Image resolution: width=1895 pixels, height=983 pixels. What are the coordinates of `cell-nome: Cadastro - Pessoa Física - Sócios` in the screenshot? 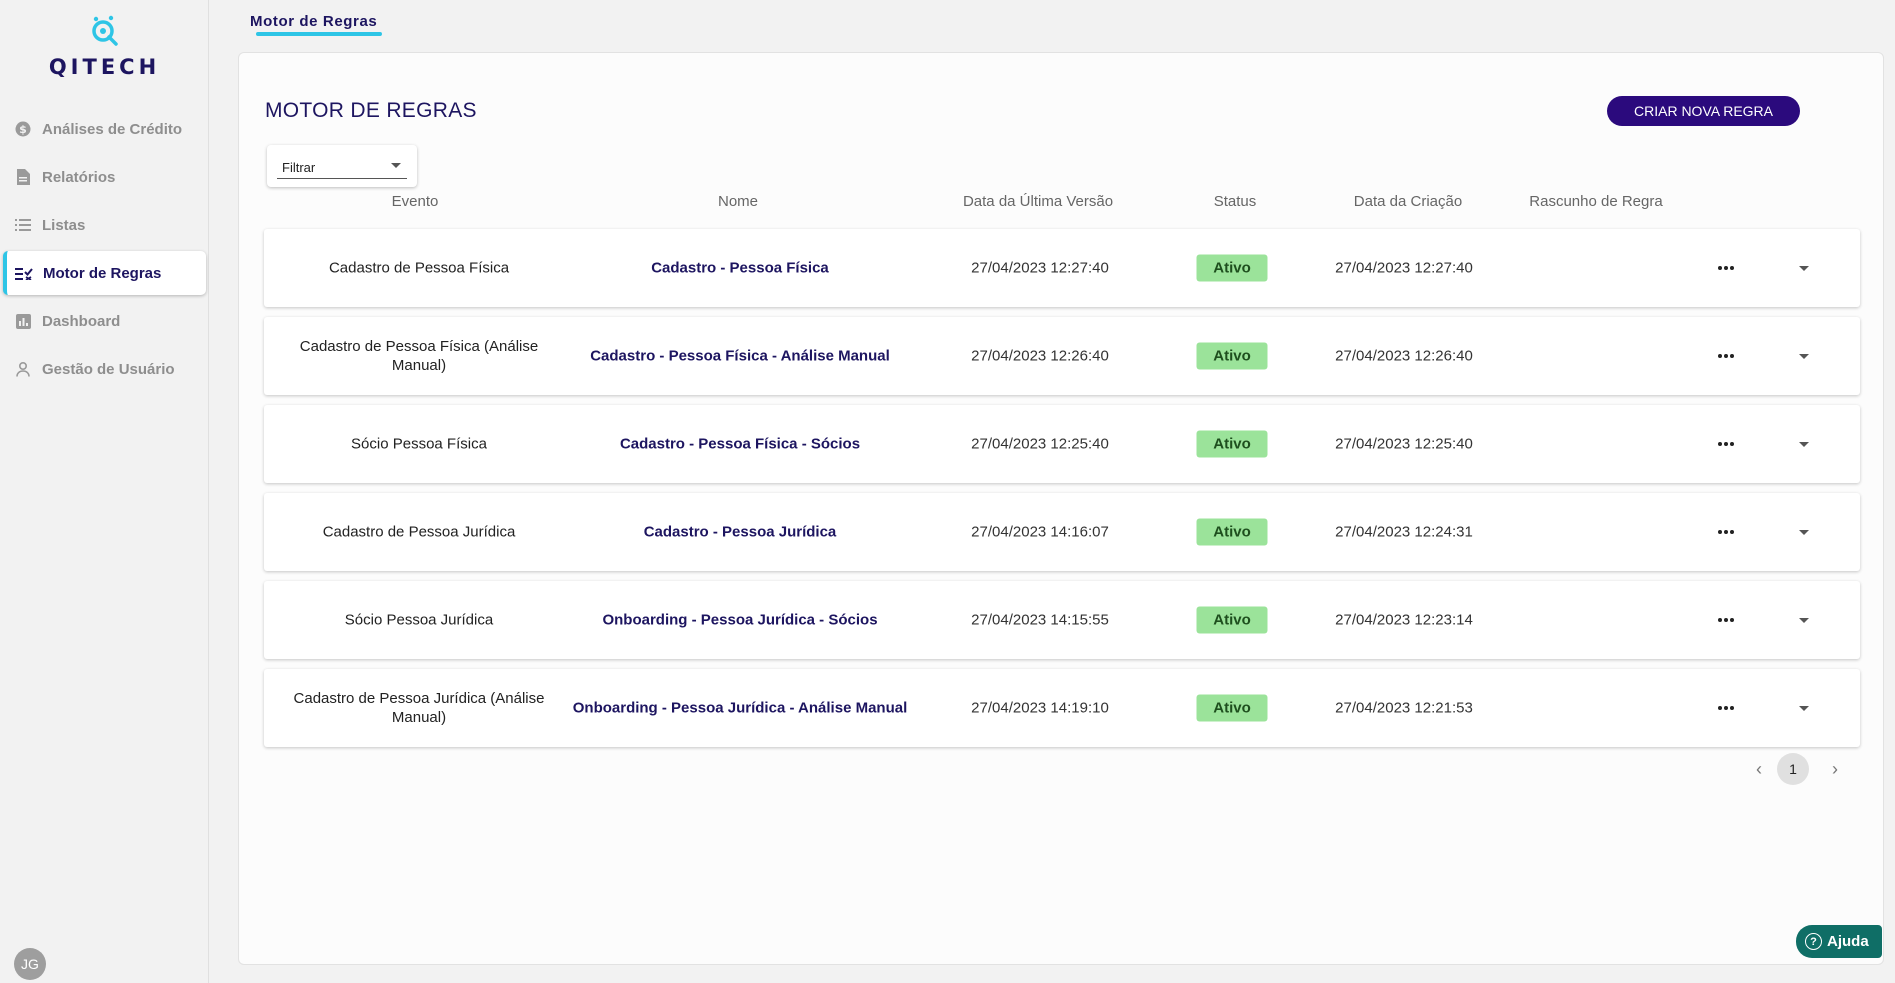 It's located at (740, 444).